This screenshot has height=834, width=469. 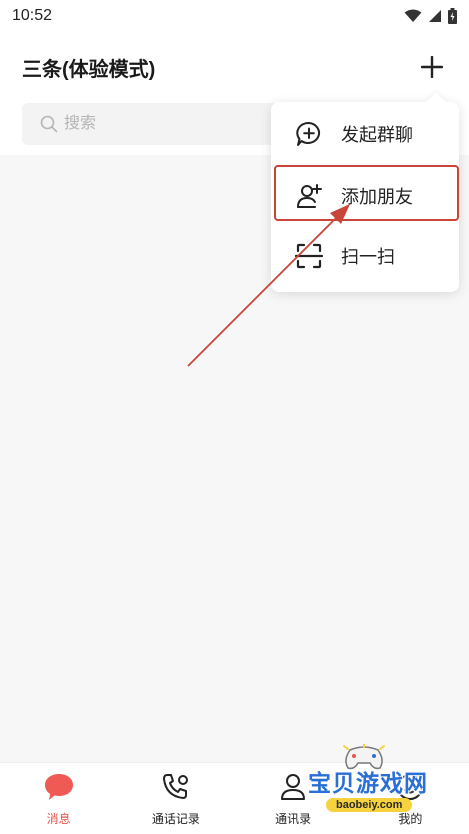 I want to click on add-user-icon, so click(x=309, y=196).